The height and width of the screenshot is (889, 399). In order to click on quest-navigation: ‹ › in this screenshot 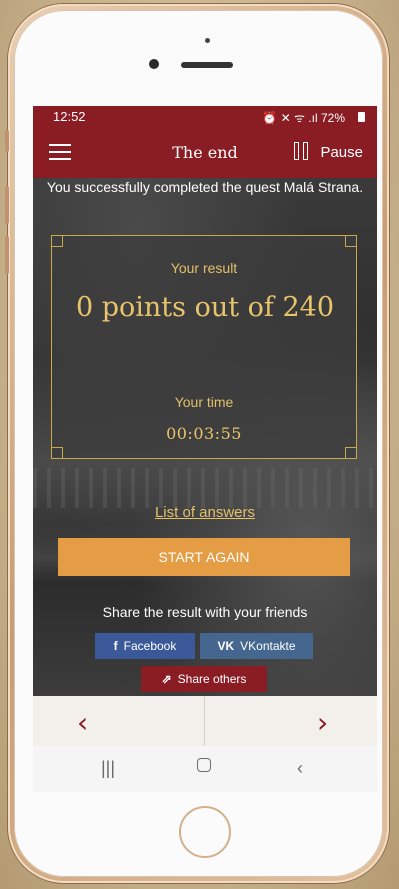, I will do `click(205, 721)`.